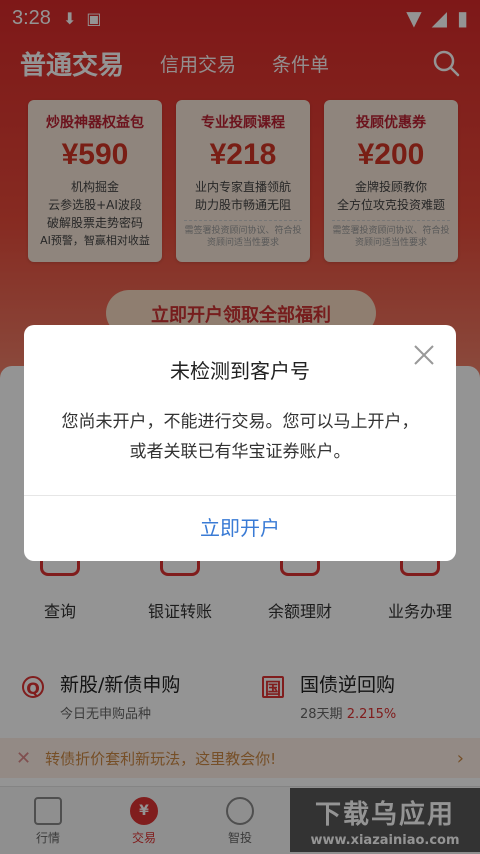 This screenshot has width=480, height=854. I want to click on dialog-title: 未检测到客户号, so click(240, 371).